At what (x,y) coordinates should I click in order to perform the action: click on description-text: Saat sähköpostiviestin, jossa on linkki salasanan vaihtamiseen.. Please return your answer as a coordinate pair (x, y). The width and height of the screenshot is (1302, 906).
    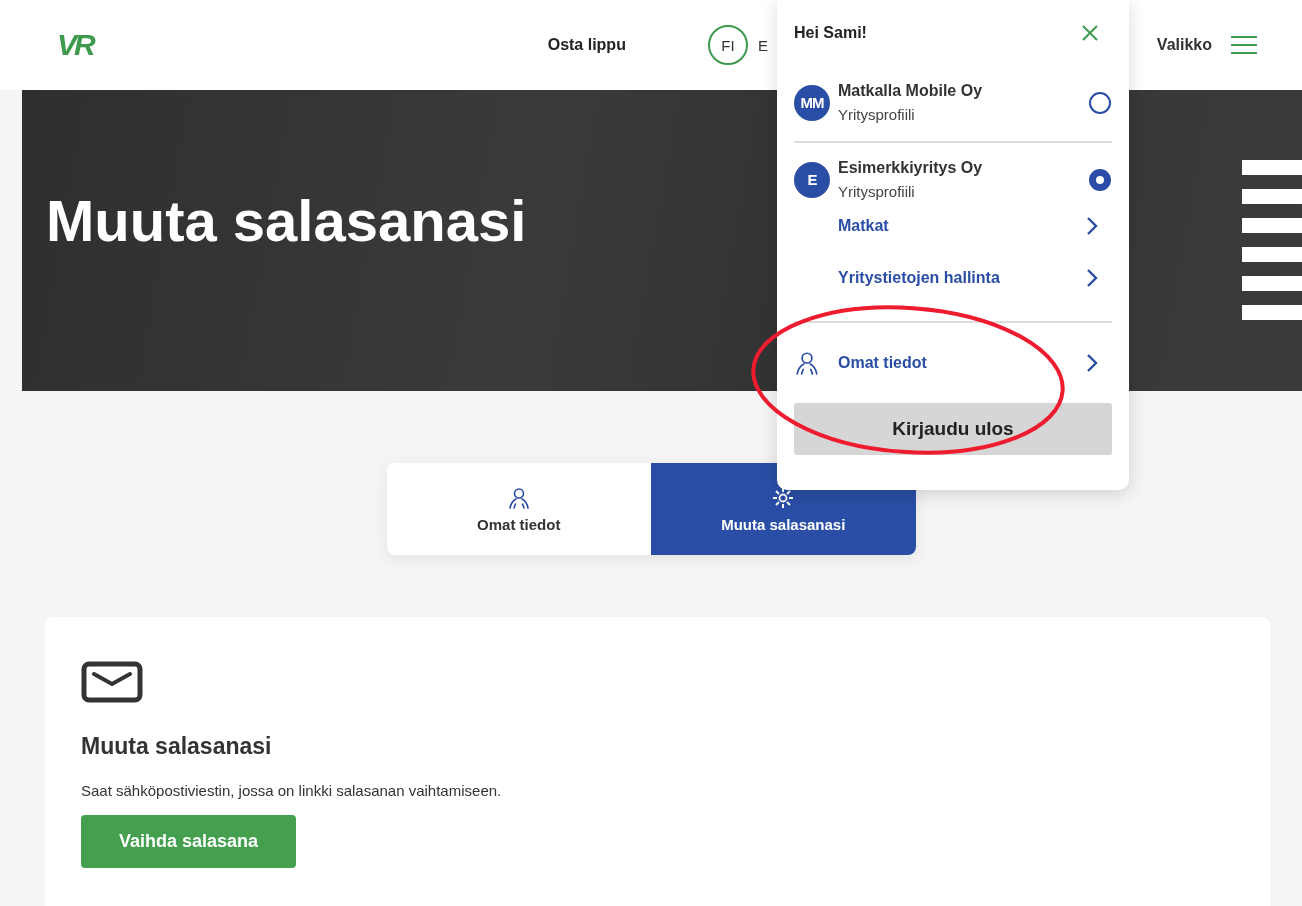
    Looking at the image, I should click on (292, 790).